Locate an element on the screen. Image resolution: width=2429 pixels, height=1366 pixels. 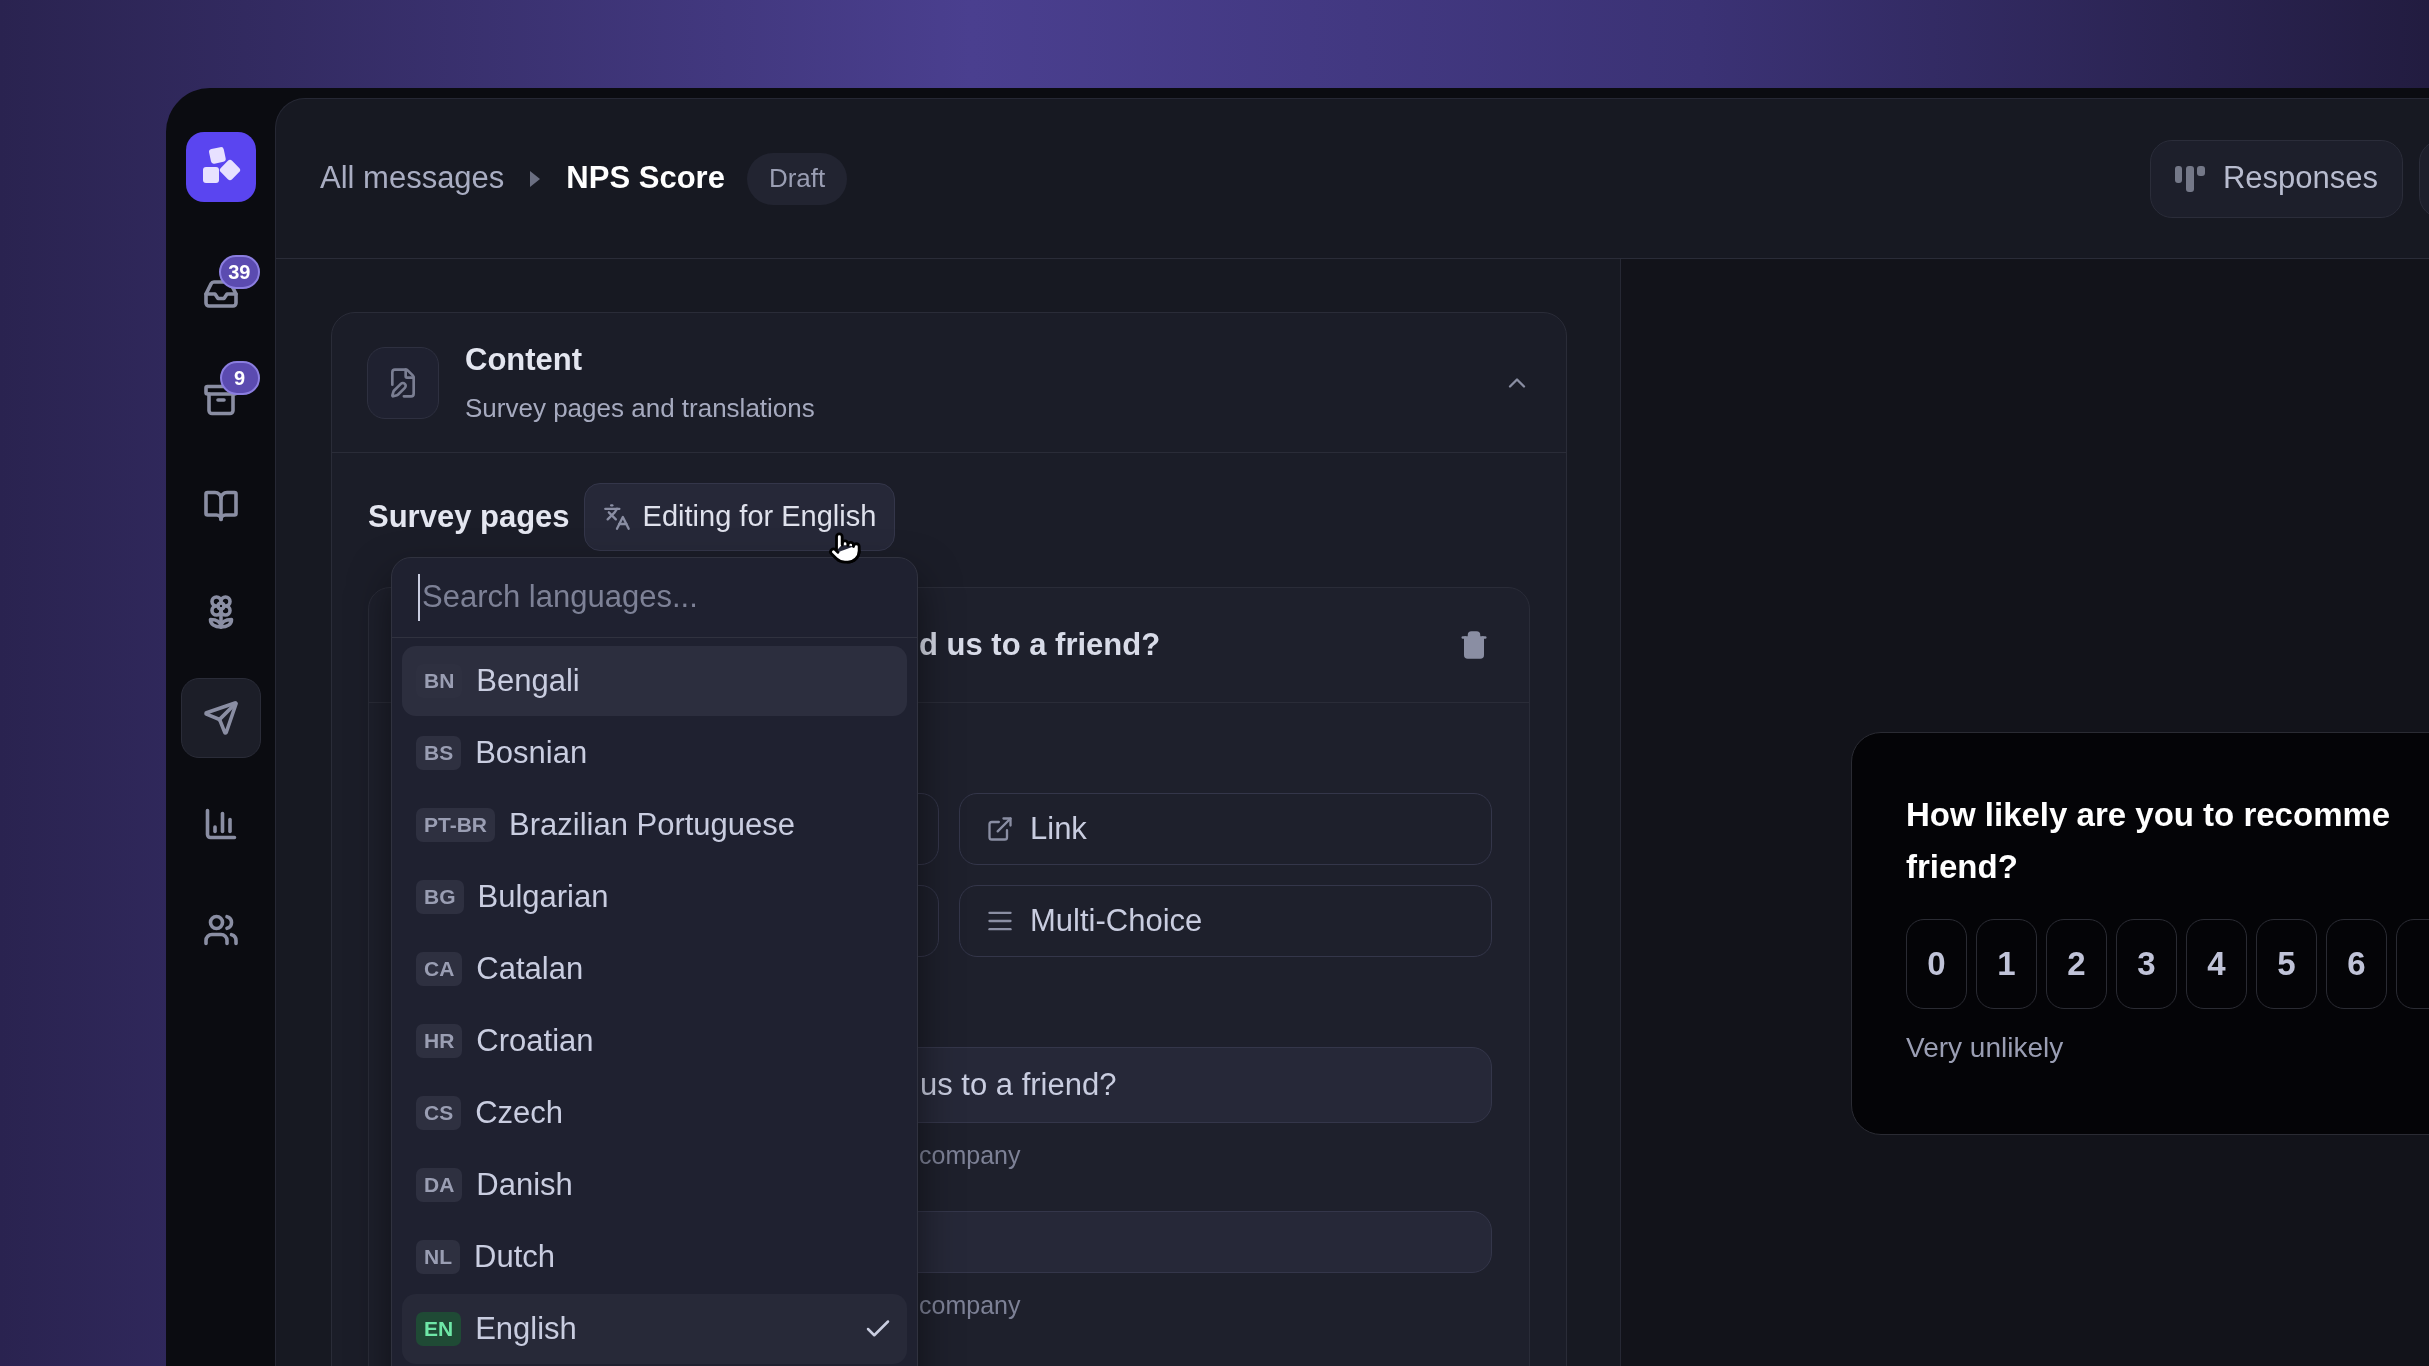
language-name: Catalan is located at coordinates (530, 968).